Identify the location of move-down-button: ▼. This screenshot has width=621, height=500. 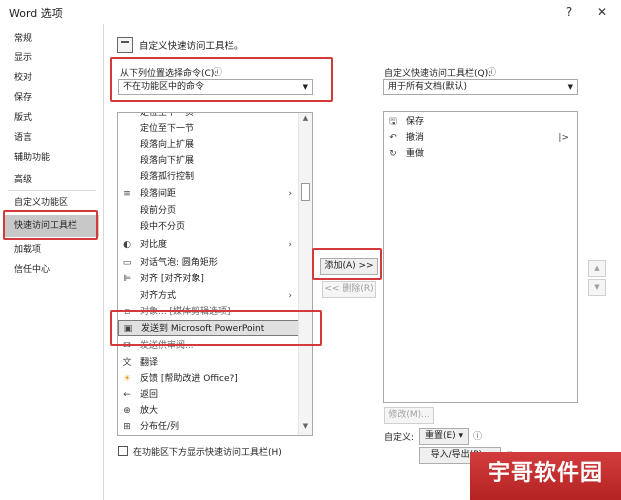
(597, 287).